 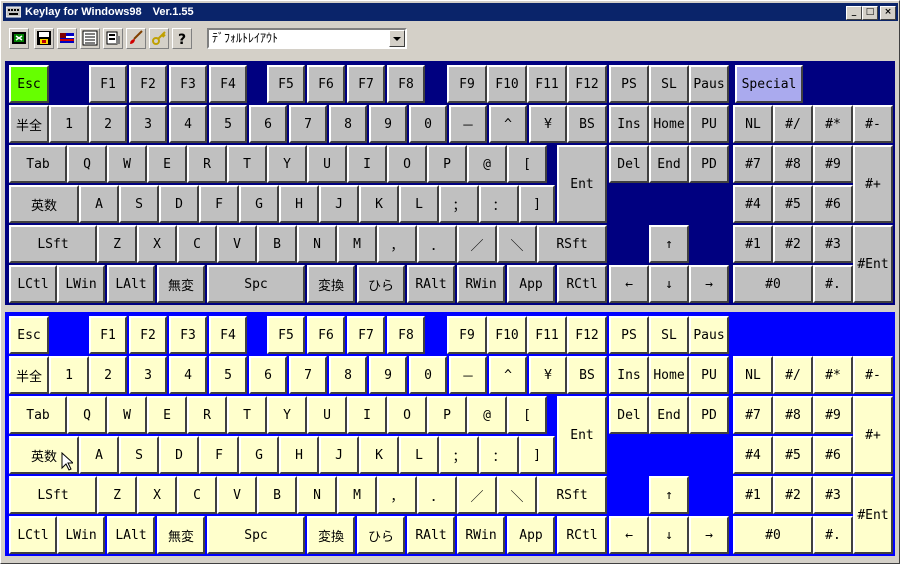 I want to click on key-d: D, so click(x=179, y=455).